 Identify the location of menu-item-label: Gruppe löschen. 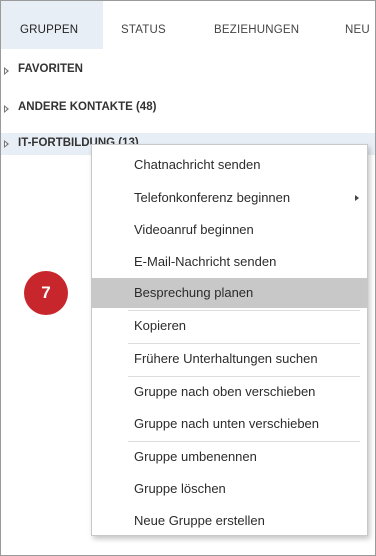
(180, 488).